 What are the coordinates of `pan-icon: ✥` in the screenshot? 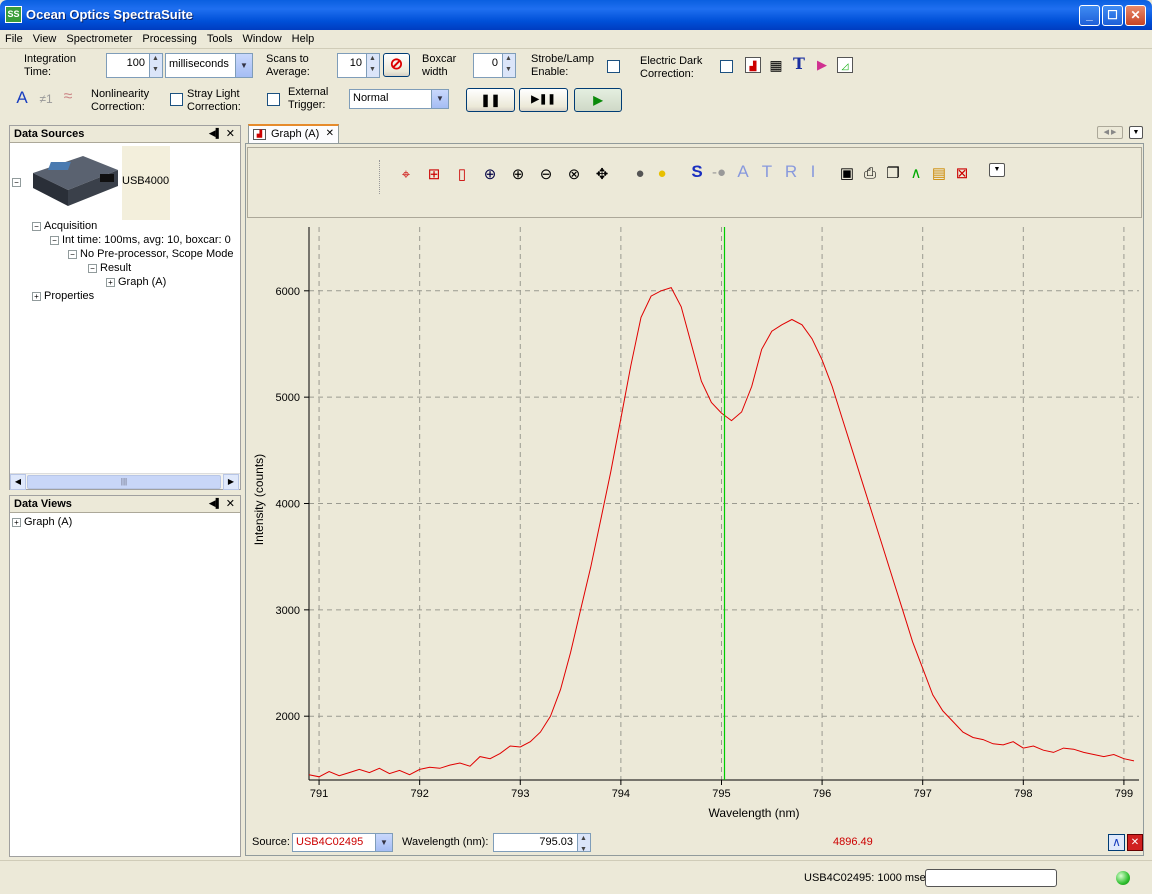 It's located at (602, 175).